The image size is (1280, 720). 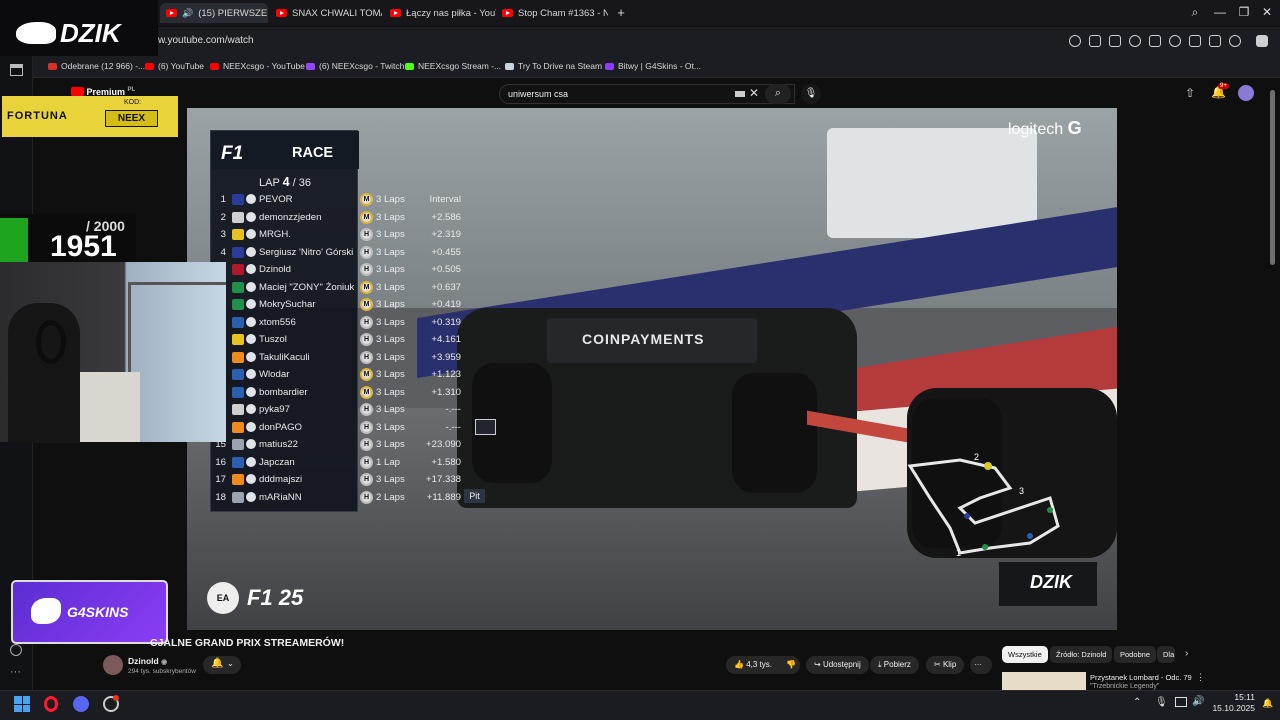 What do you see at coordinates (1195, 41) in the screenshot?
I see `download-icon` at bounding box center [1195, 41].